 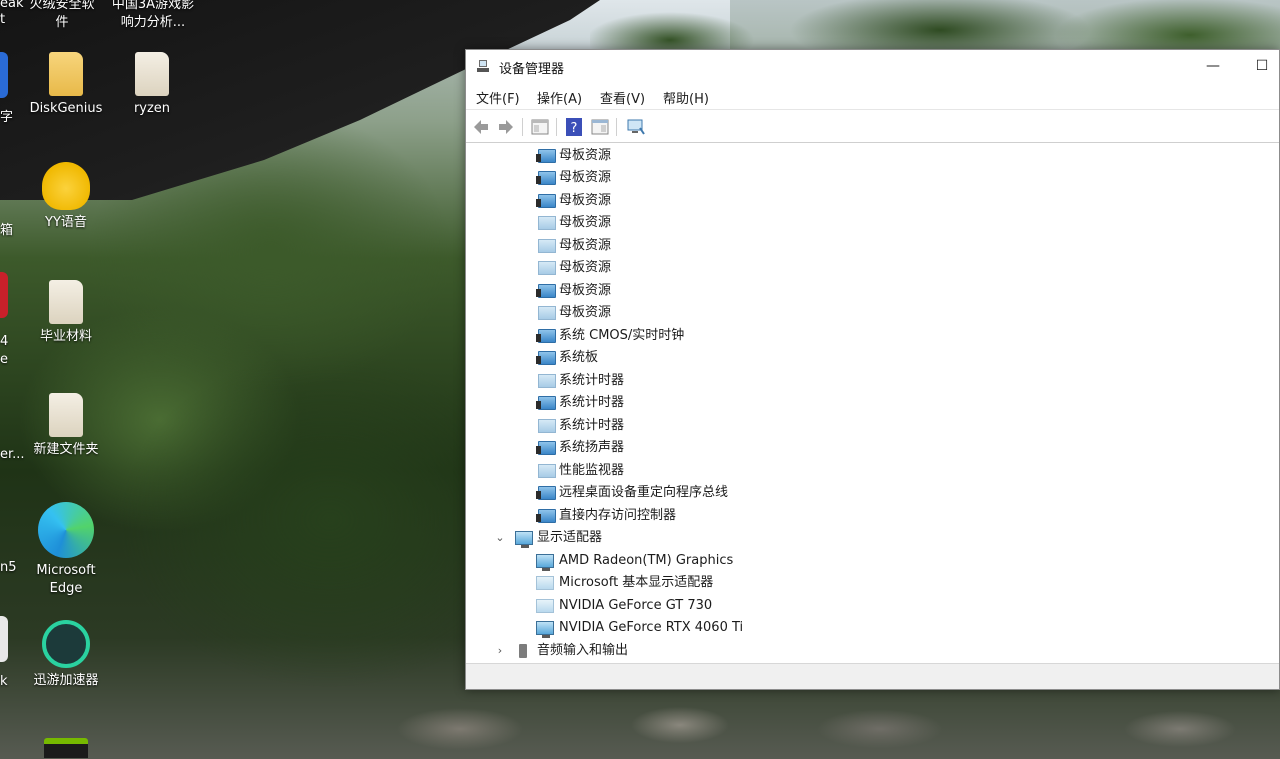 What do you see at coordinates (579, 357) in the screenshot?
I see `tree-item-label: 系统板` at bounding box center [579, 357].